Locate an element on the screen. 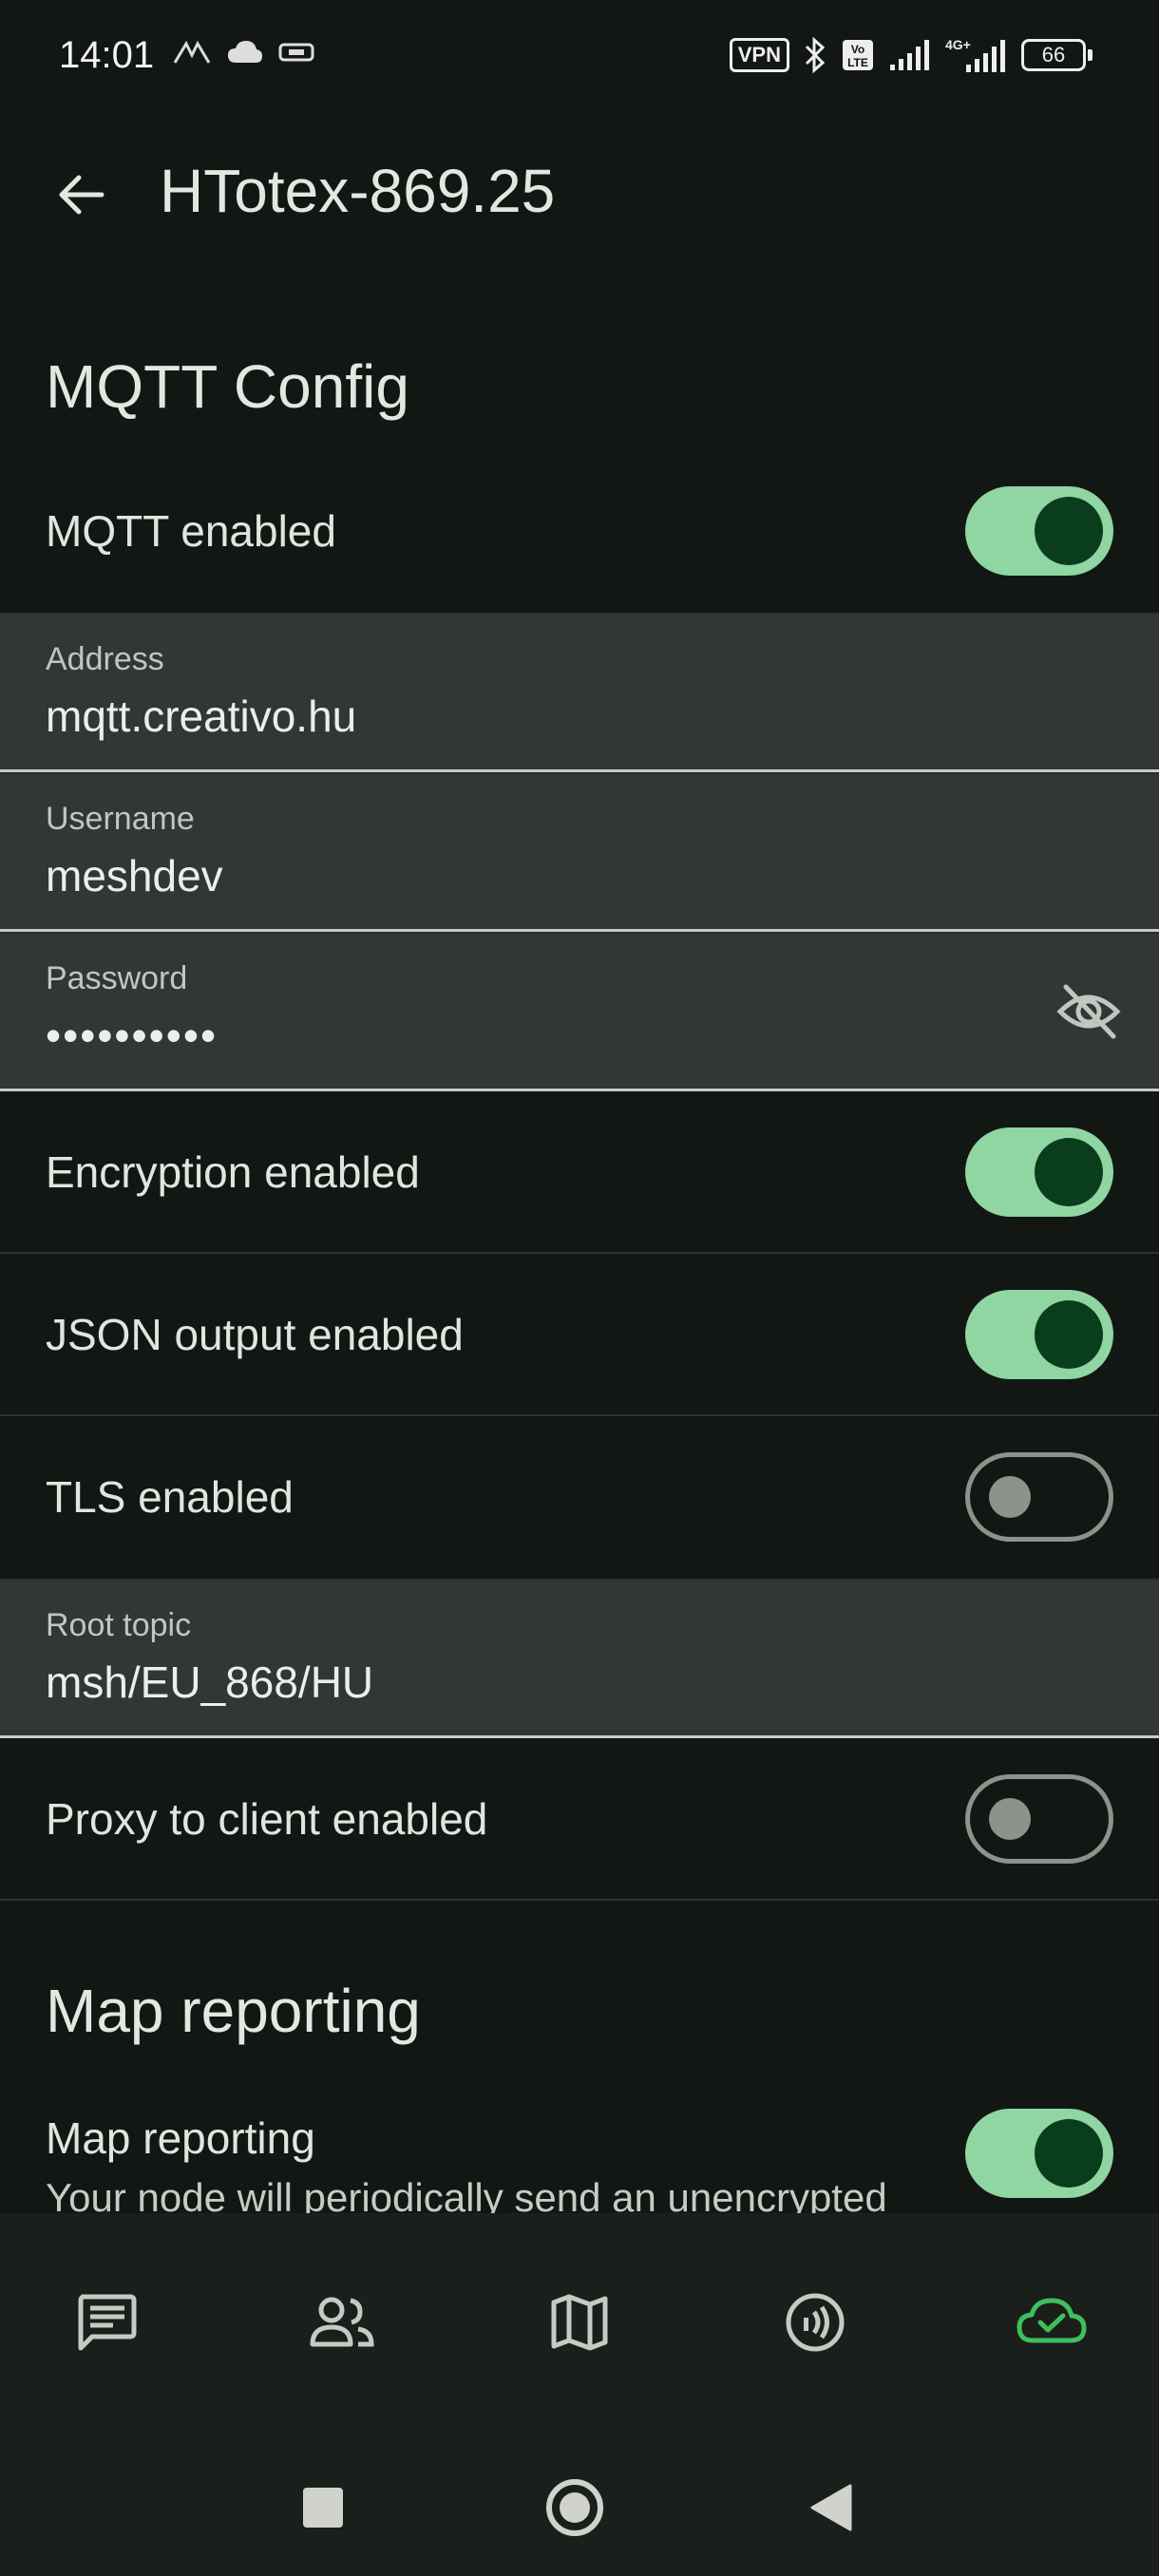 This screenshot has width=1159, height=2576. mqtt-enabled-row: MQTT enabled is located at coordinates (579, 534).